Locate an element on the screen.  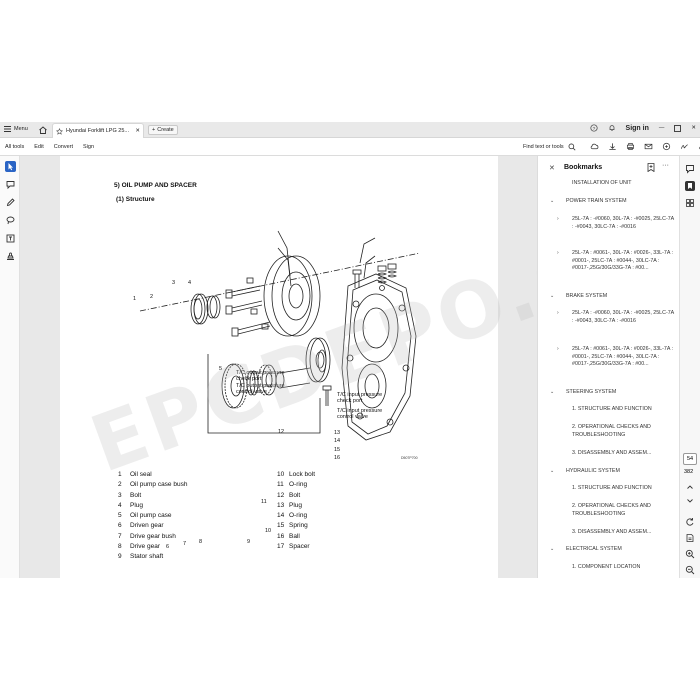
more-options-icon: ··· is located at coordinates (665, 165).